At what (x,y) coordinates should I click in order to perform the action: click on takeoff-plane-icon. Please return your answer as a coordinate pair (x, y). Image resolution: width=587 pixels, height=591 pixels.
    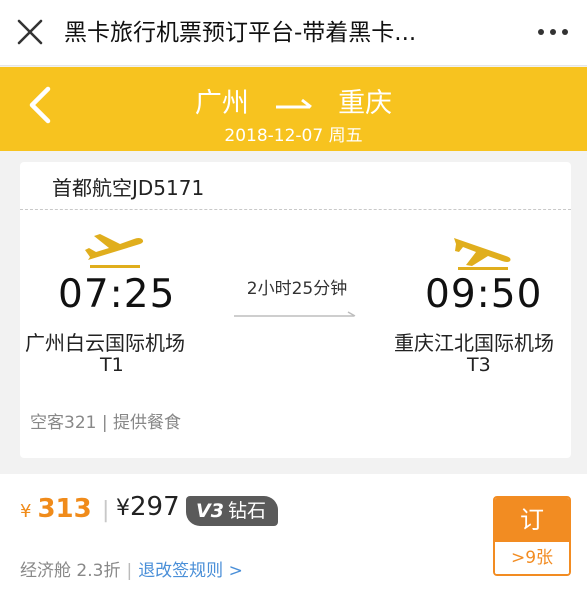
    Looking at the image, I should click on (114, 251).